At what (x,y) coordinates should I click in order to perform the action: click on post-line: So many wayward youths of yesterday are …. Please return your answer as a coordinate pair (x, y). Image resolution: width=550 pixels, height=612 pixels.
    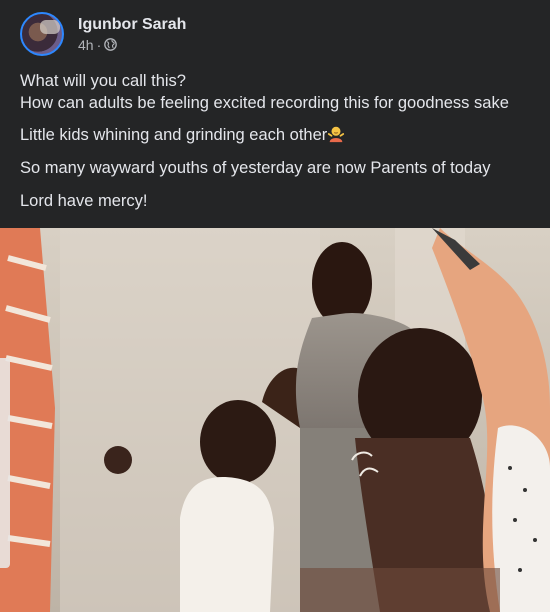
    Looking at the image, I should click on (255, 168).